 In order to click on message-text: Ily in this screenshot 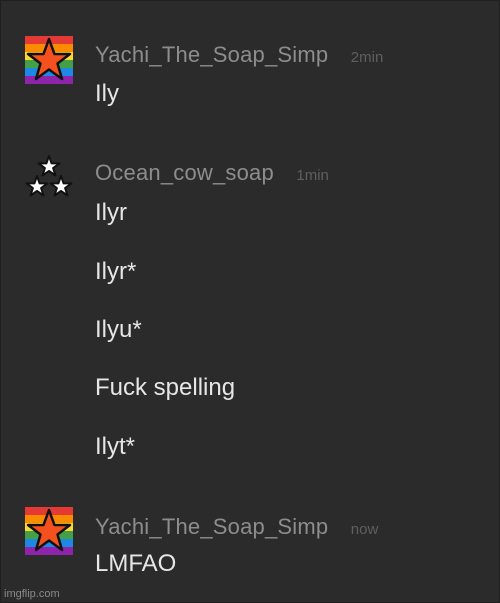, I will do `click(107, 93)`.